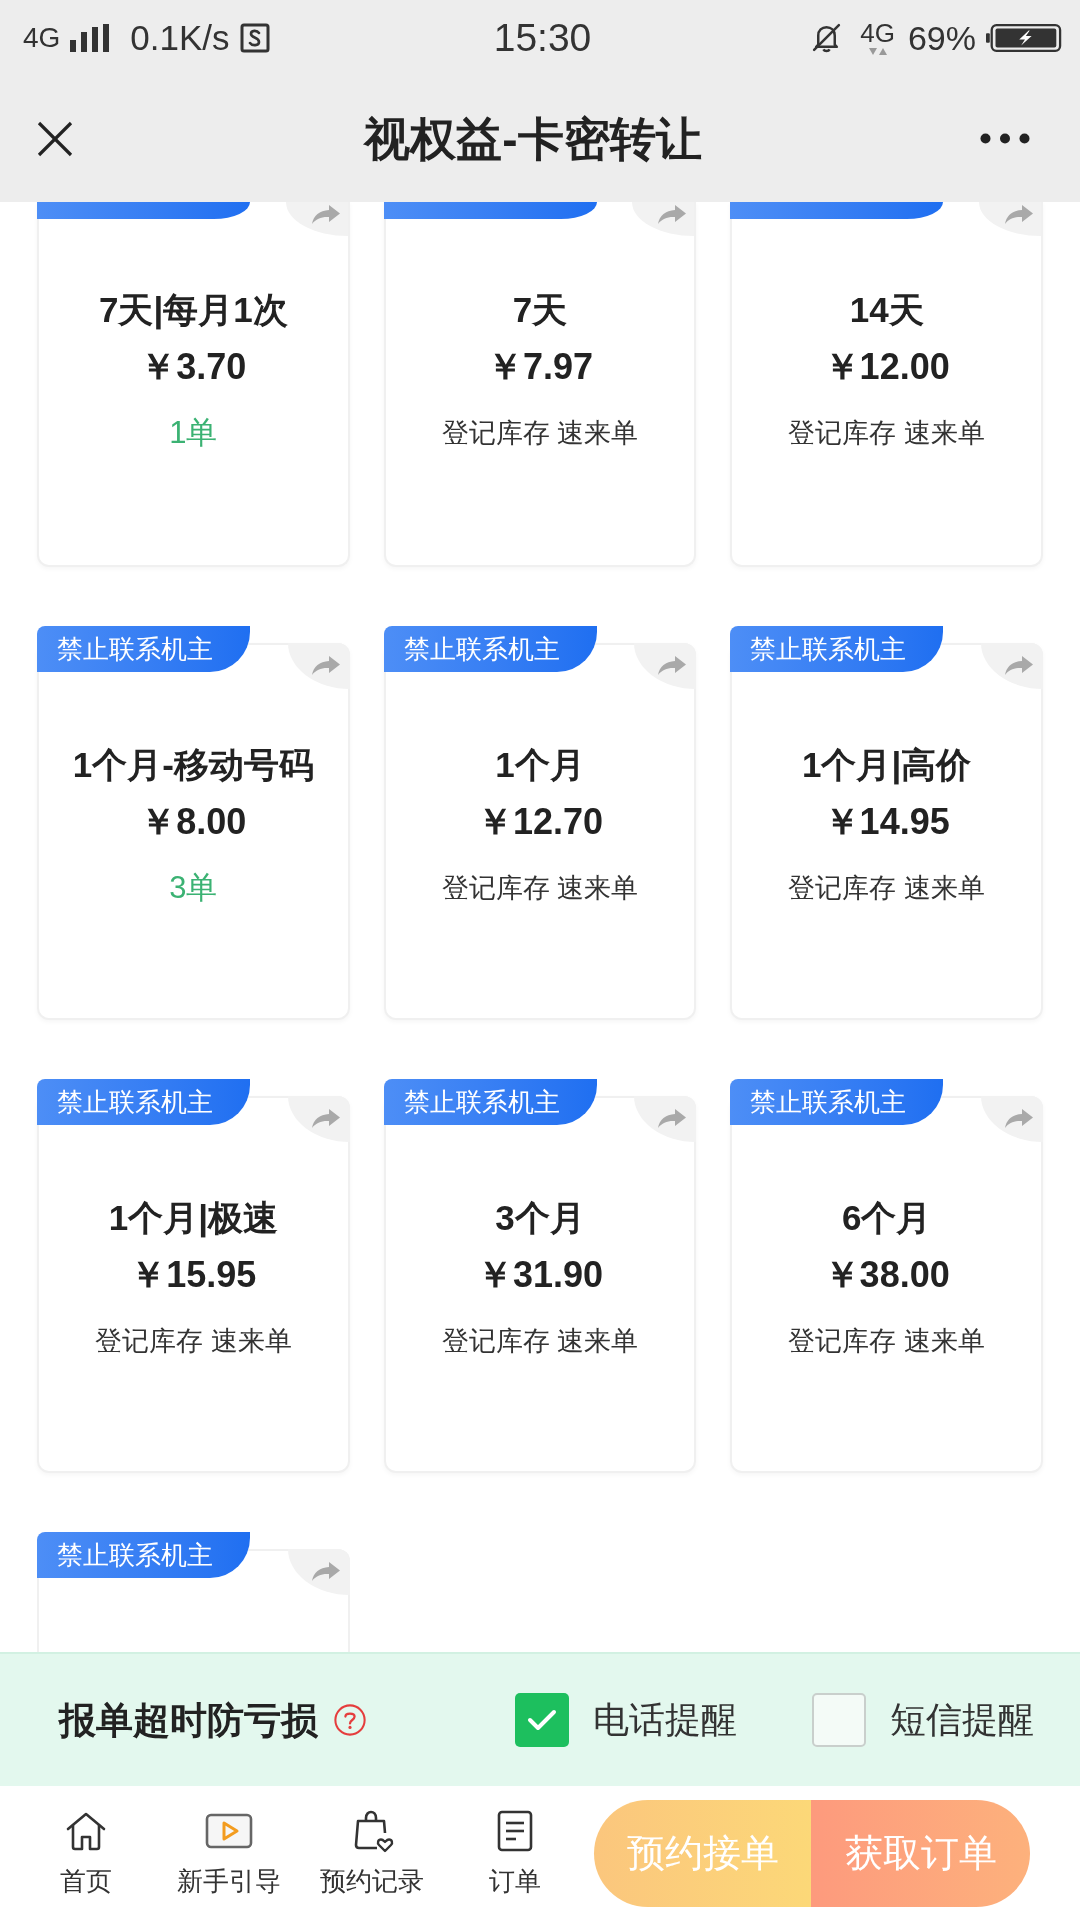 This screenshot has height=1920, width=1080. Describe the element at coordinates (193, 888) in the screenshot. I see `order-count: 3单` at that location.